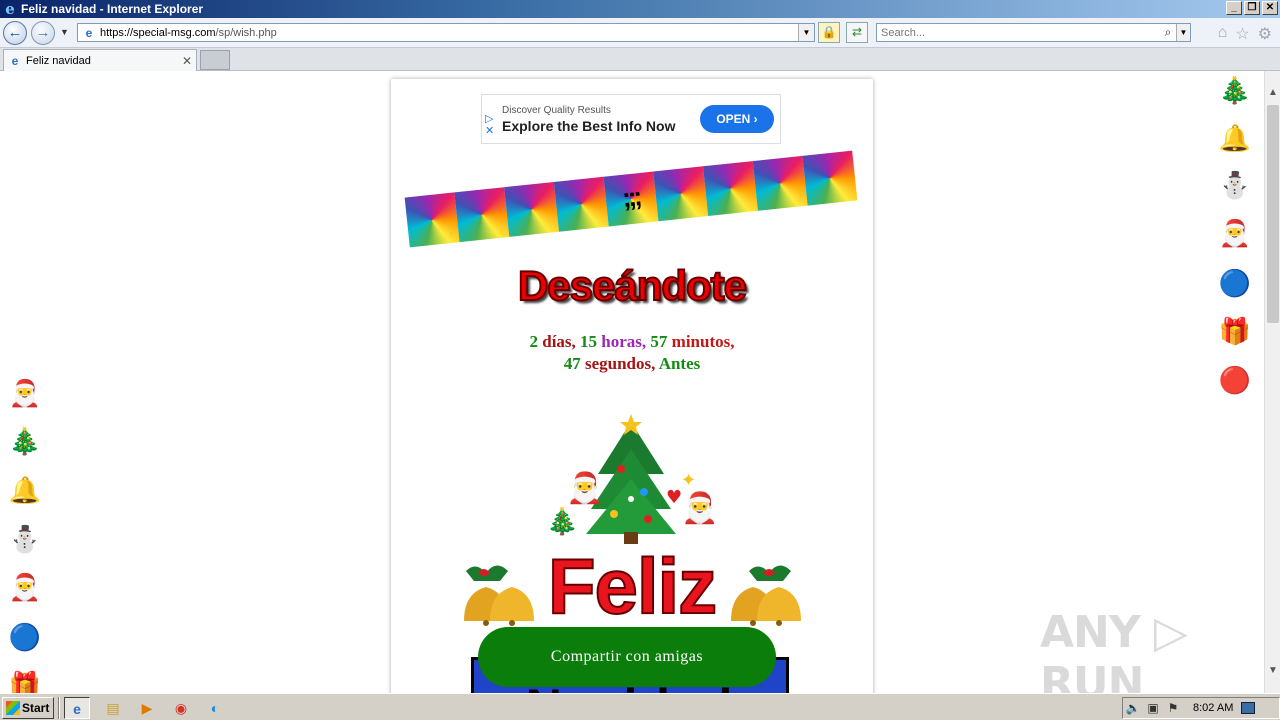  I want to click on address-dropdown-icon: ▼, so click(806, 32).